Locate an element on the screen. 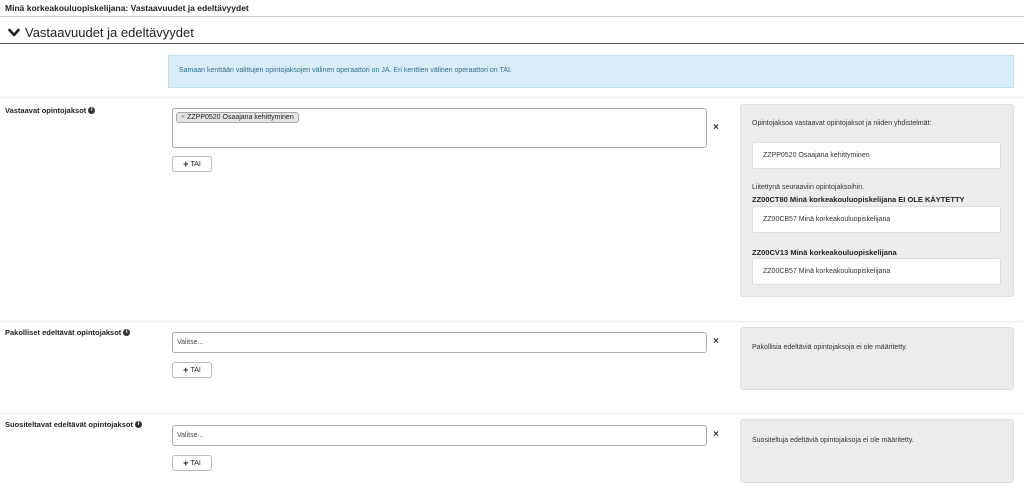 This screenshot has height=496, width=1024. suositeltavat-label: Suositeltavat edeltävät opintojaksot i is located at coordinates (73, 424).